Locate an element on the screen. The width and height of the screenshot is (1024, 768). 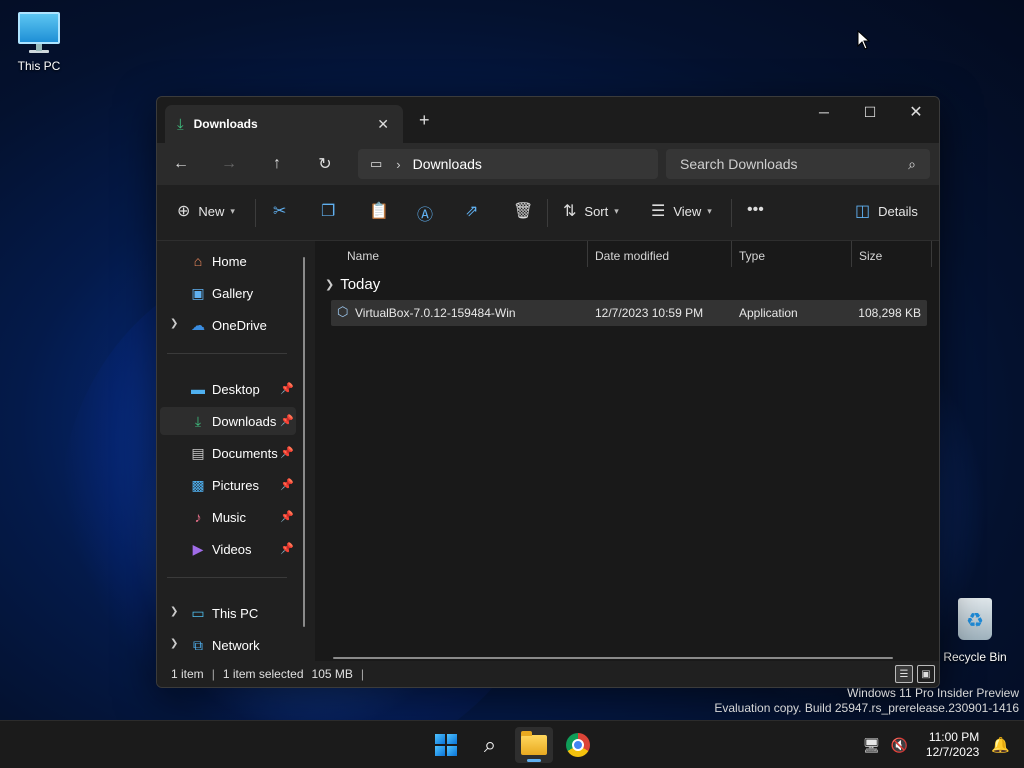
sidebar-item-documents: ▤ Documents 📌 is located at coordinates (228, 453).